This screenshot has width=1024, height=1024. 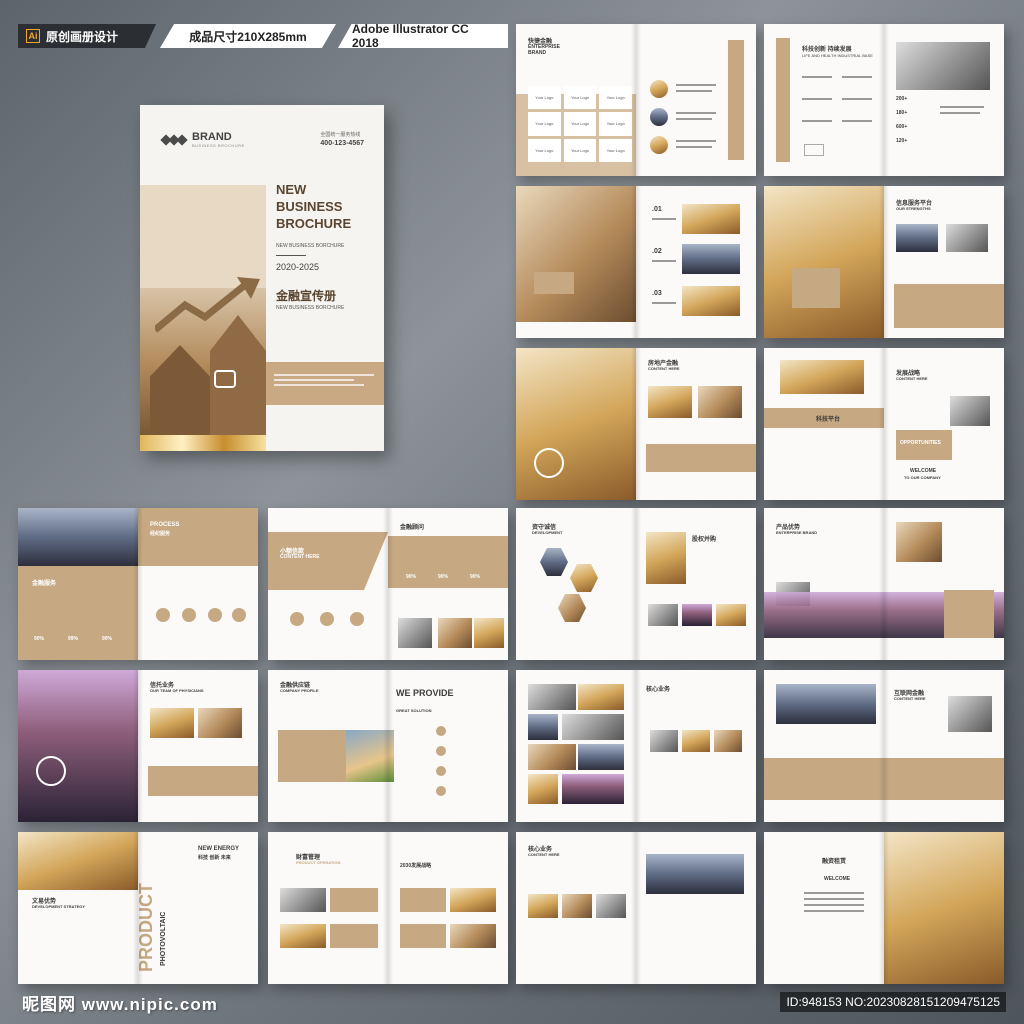 I want to click on spread-integrity: 资守诚信 DEVELOPMENT 股权并购, so click(x=636, y=584).